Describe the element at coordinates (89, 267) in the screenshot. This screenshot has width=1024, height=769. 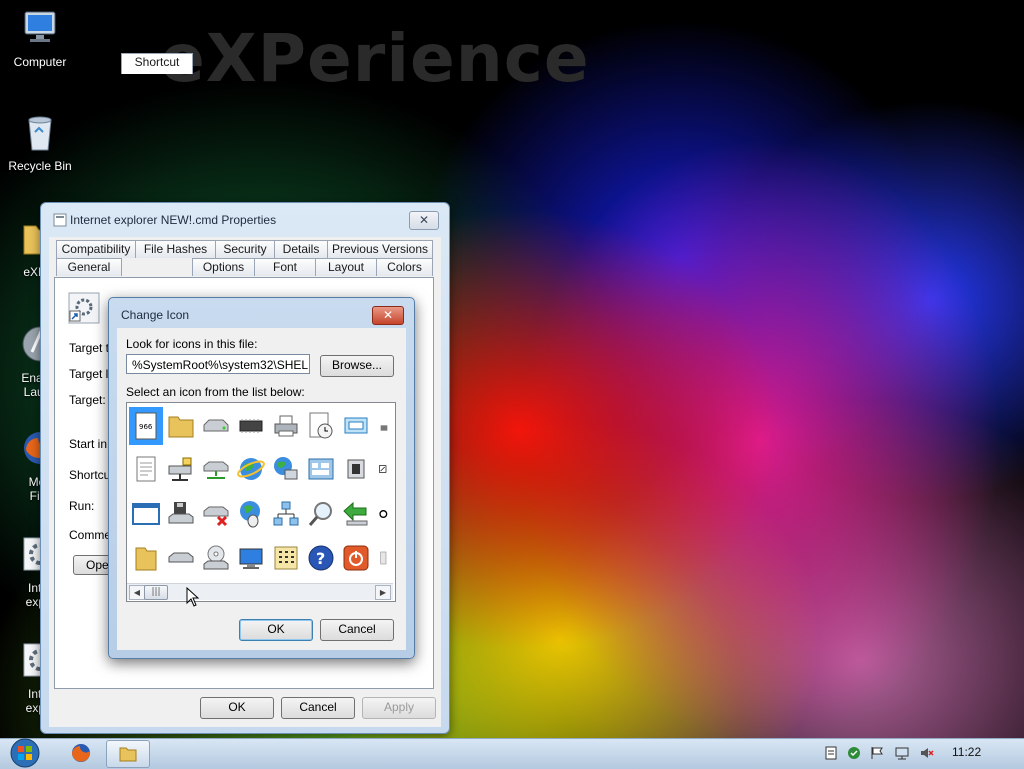
I see `tab-general: General` at that location.